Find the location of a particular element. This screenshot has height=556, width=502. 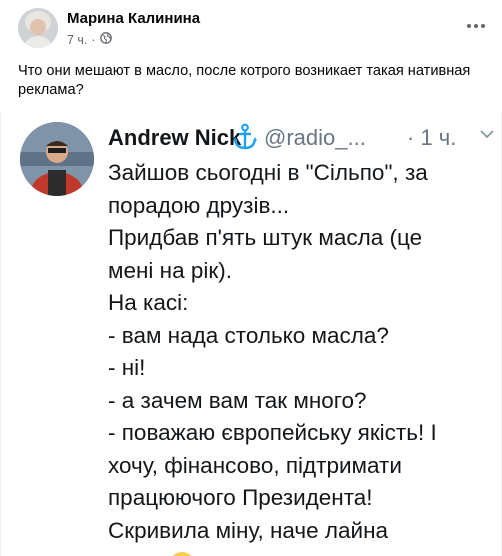

post-header: Марина Калинина 7 ч. · is located at coordinates (251, 28).